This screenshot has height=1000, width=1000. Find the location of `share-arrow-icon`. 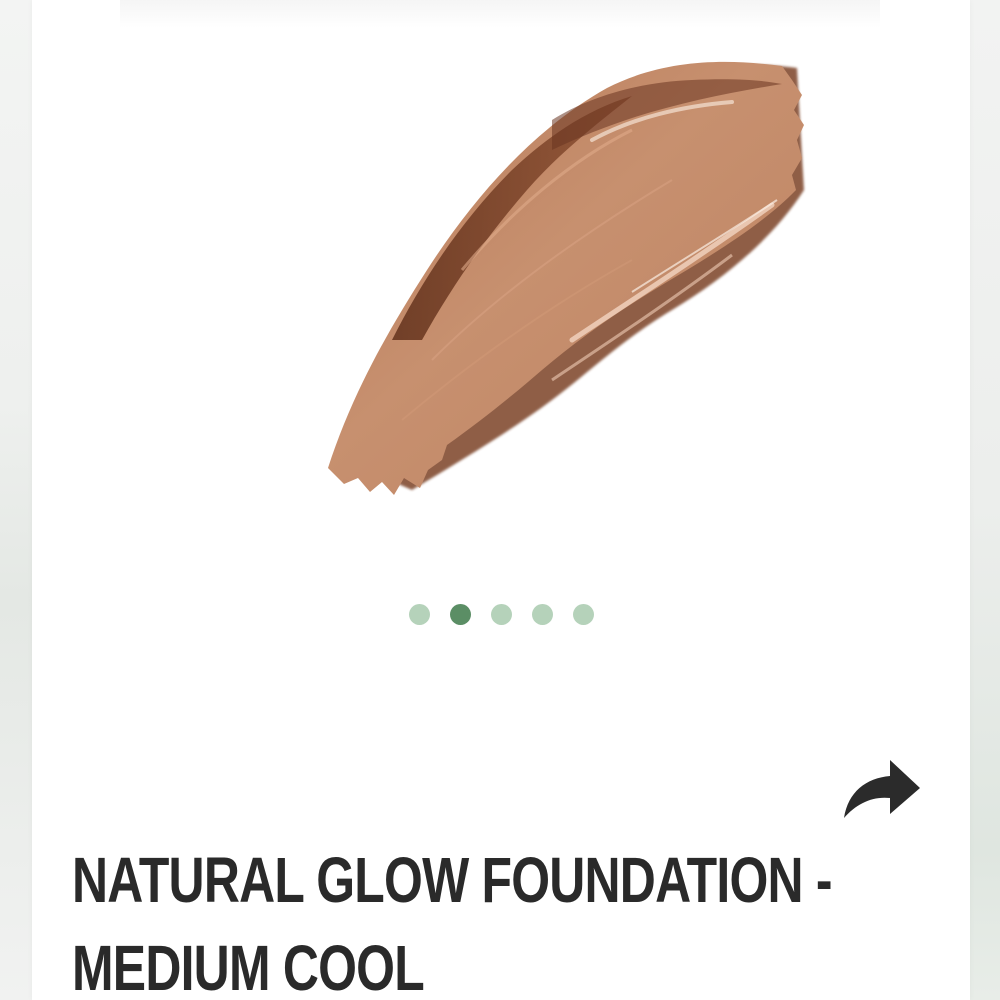

share-arrow-icon is located at coordinates (882, 789).